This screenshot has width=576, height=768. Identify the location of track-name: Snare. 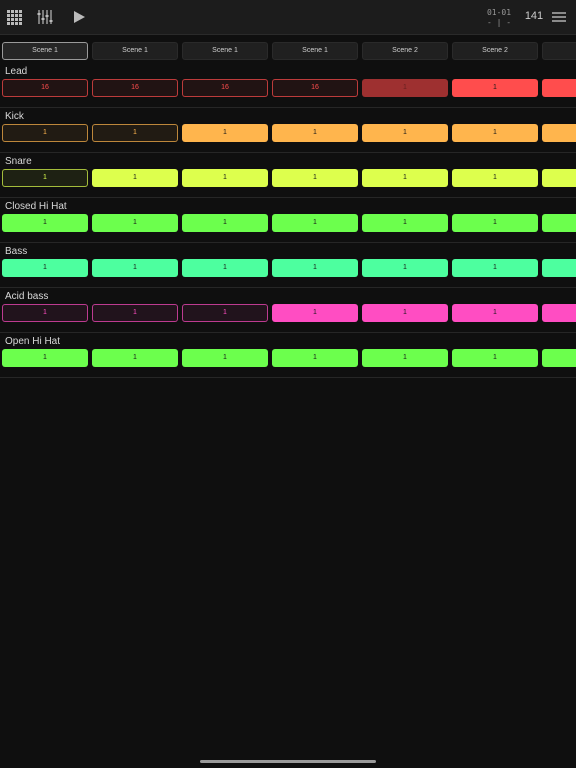
(18, 161).